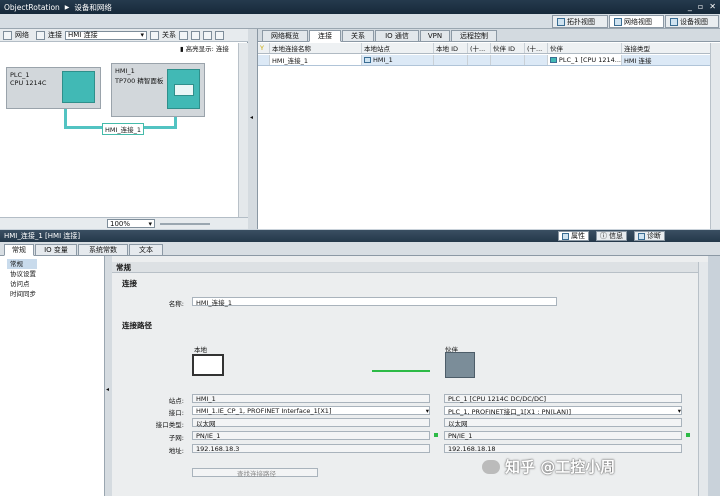  Describe the element at coordinates (311, 398) in the screenshot. I see `local-station: HMI_1` at that location.